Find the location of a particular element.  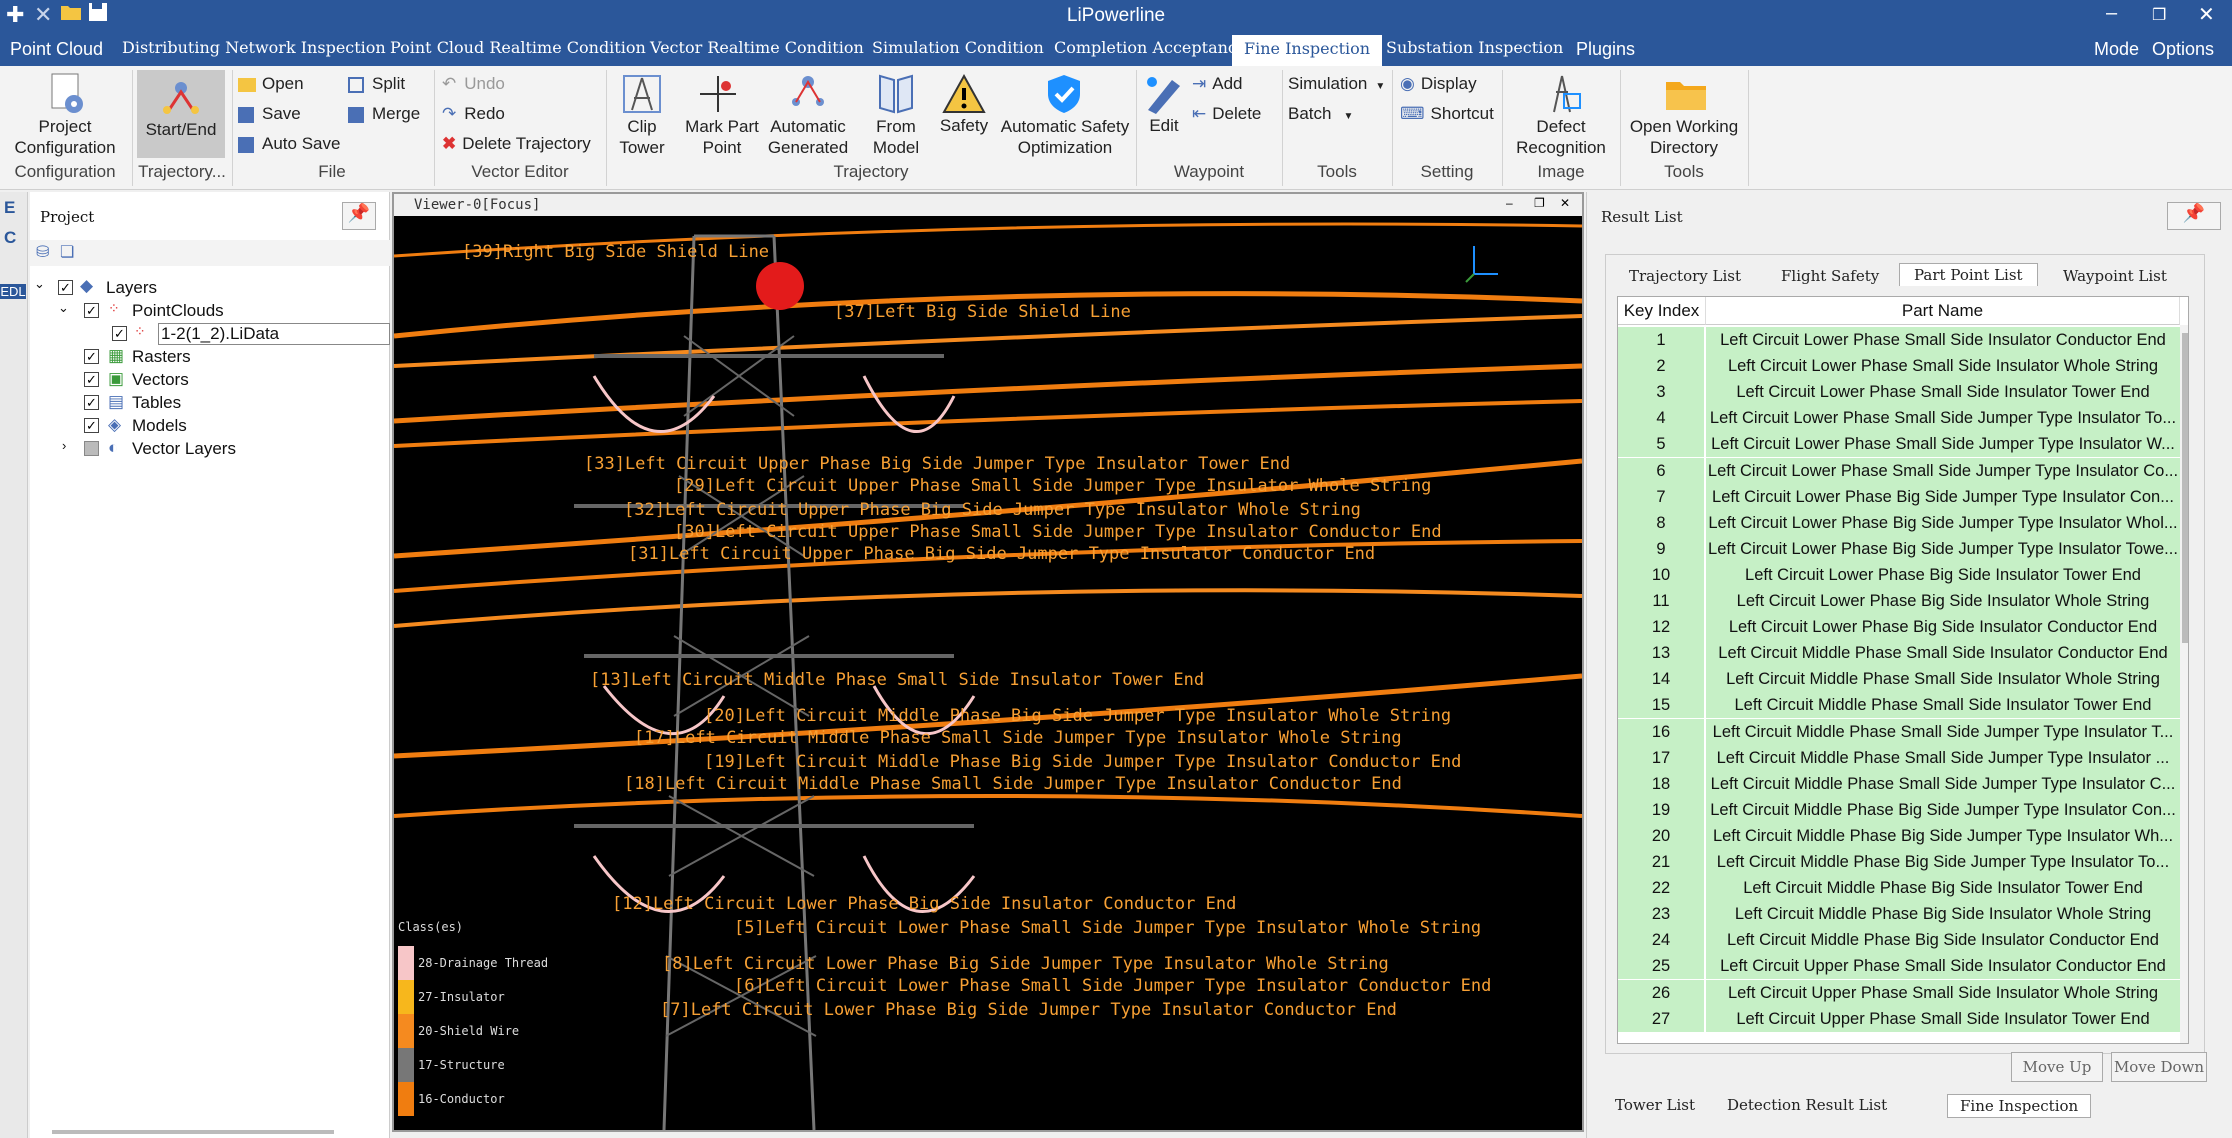

display-button: ◉ Display is located at coordinates (1438, 84).